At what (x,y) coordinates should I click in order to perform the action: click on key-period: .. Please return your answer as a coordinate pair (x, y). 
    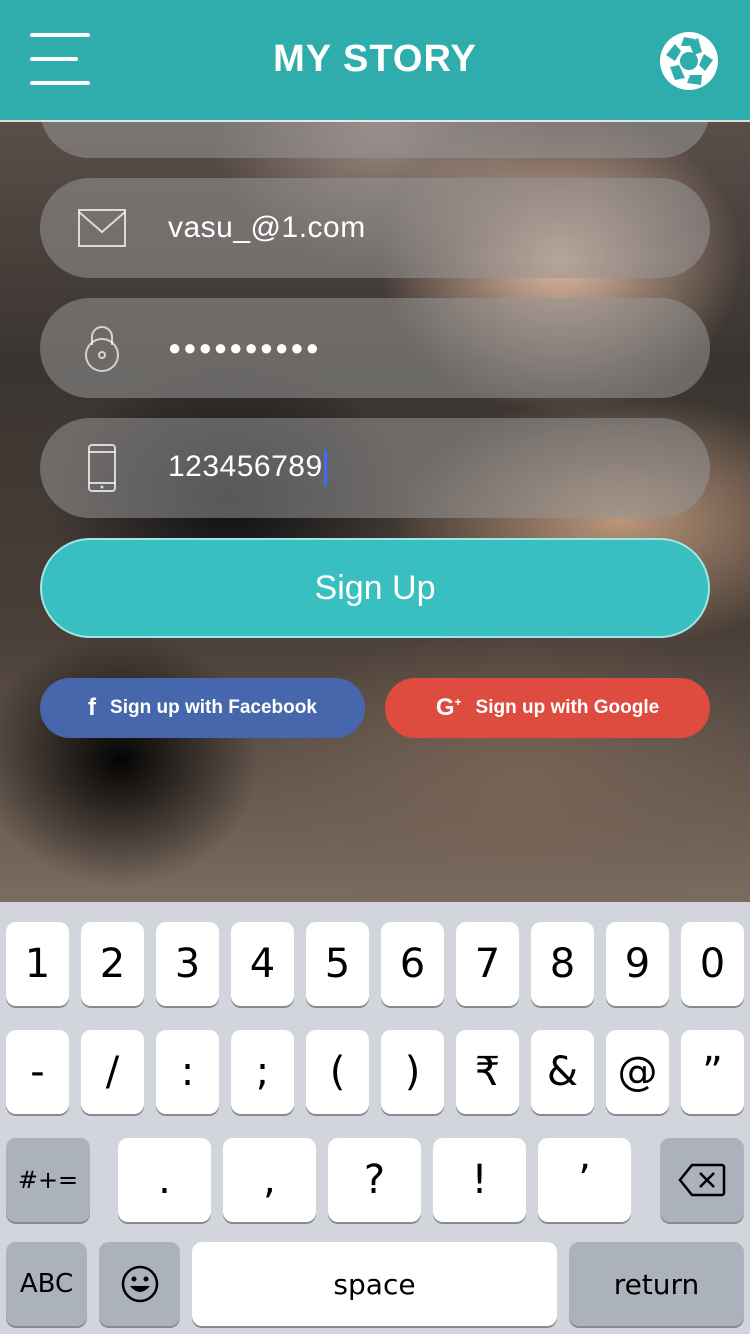
    Looking at the image, I should click on (164, 1180).